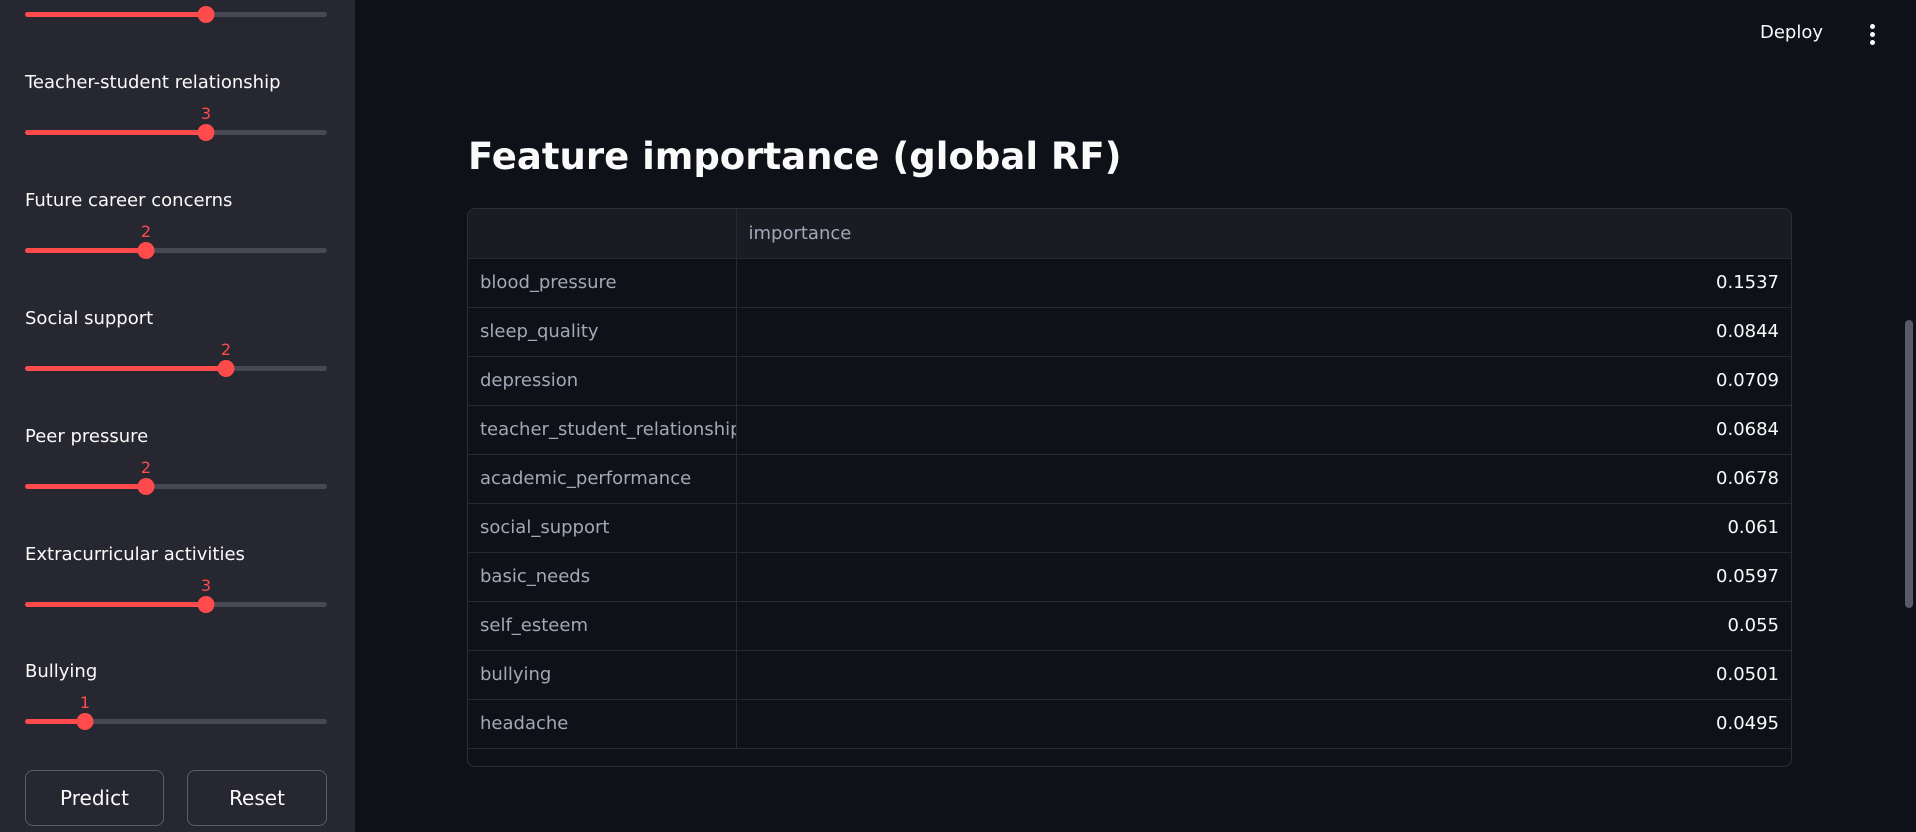 The width and height of the screenshot is (1916, 832). Describe the element at coordinates (1791, 32) in the screenshot. I see `deploy-button: Deploy` at that location.